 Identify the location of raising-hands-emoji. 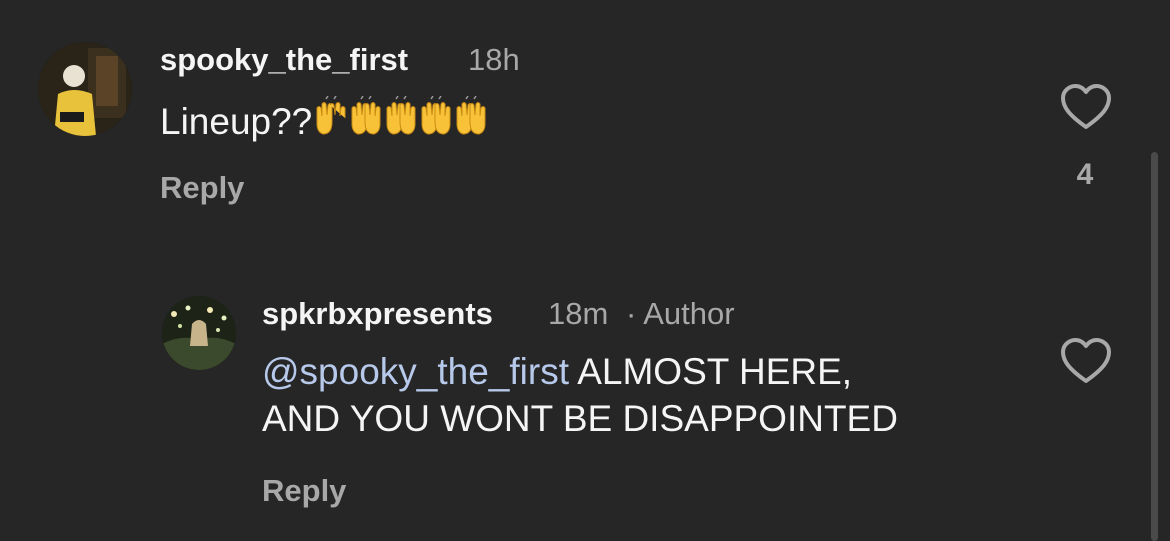
(401, 118).